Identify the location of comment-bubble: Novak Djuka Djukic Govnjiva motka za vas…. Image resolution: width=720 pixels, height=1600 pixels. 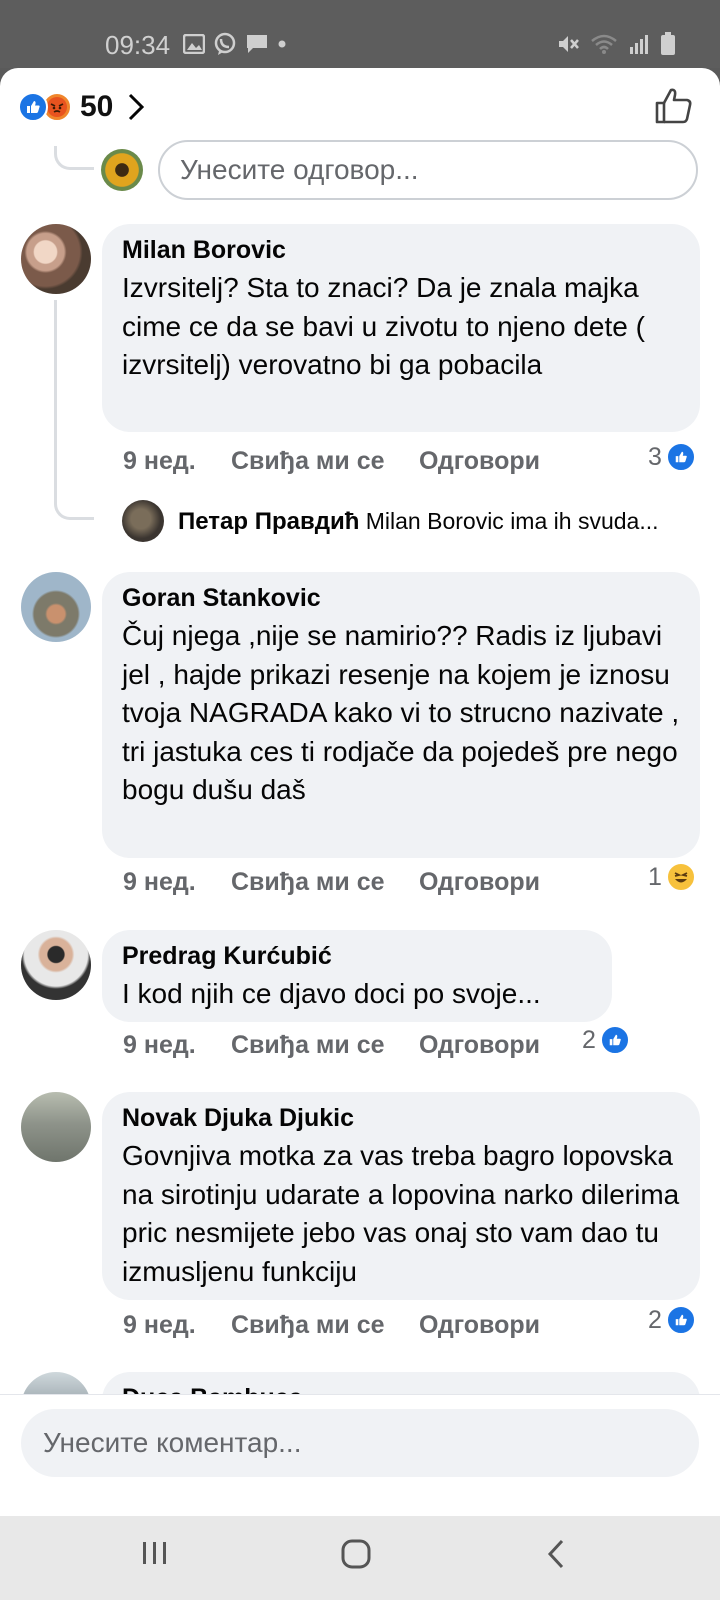
(401, 1196).